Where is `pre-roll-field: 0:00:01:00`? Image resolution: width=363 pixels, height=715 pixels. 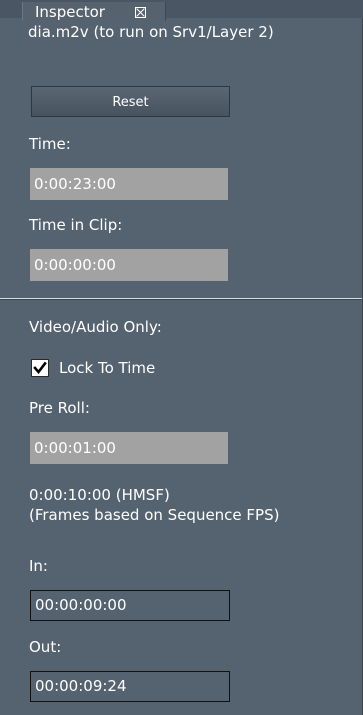
pre-roll-field: 0:00:01:00 is located at coordinates (129, 448).